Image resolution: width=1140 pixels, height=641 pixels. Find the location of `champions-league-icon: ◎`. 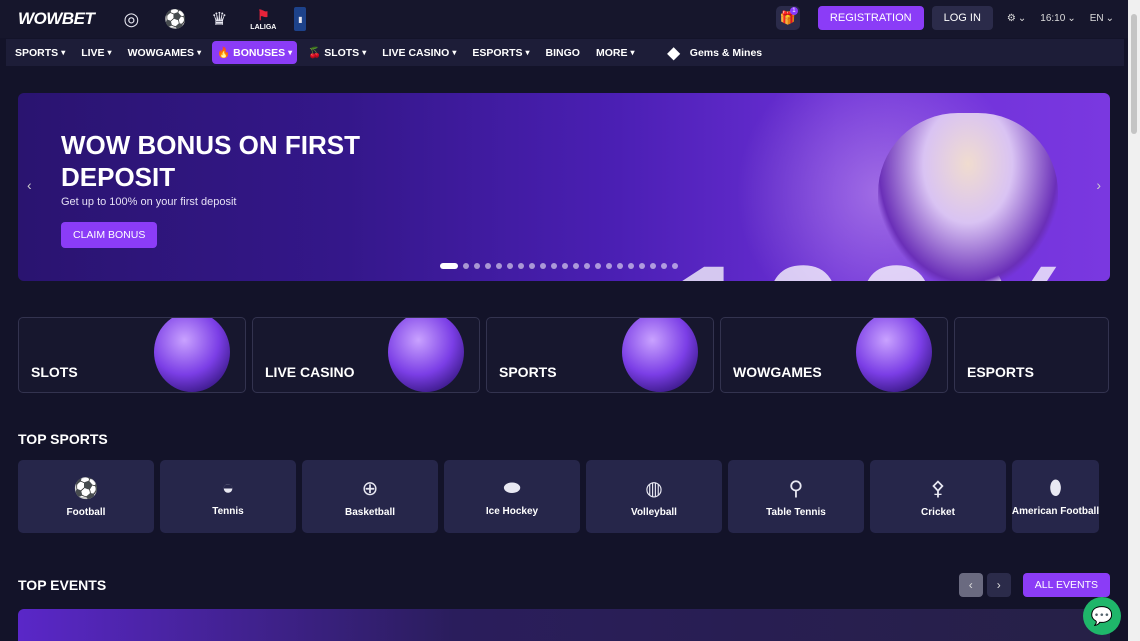

champions-league-icon: ◎ is located at coordinates (131, 19).